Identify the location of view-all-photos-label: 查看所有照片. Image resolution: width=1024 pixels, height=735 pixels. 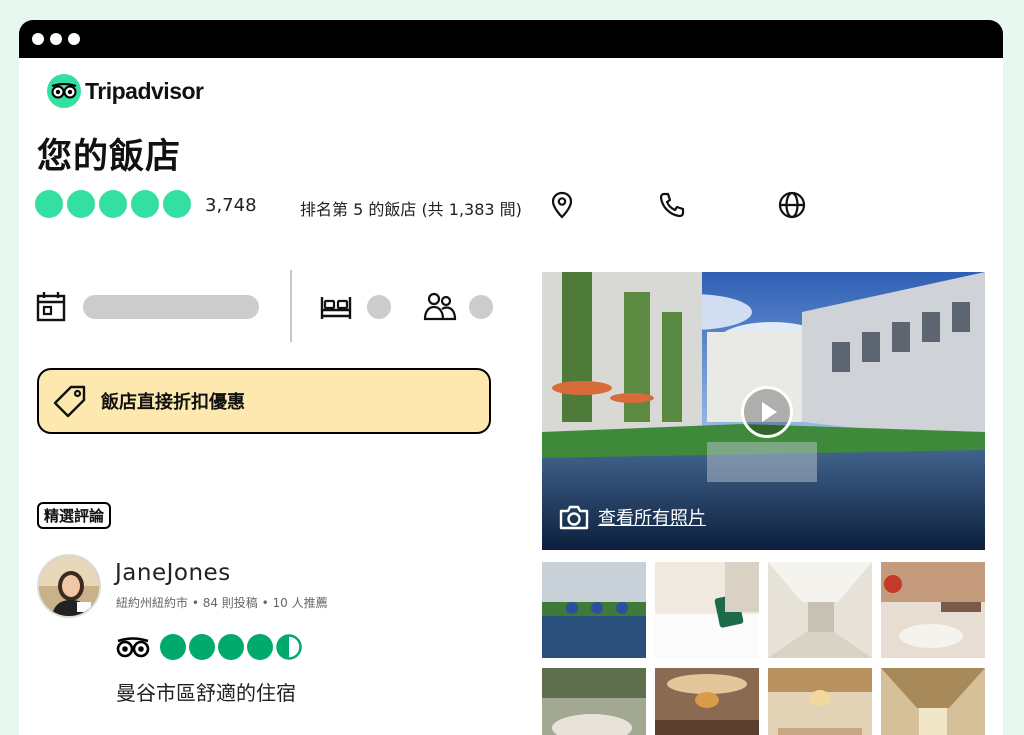
(652, 518).